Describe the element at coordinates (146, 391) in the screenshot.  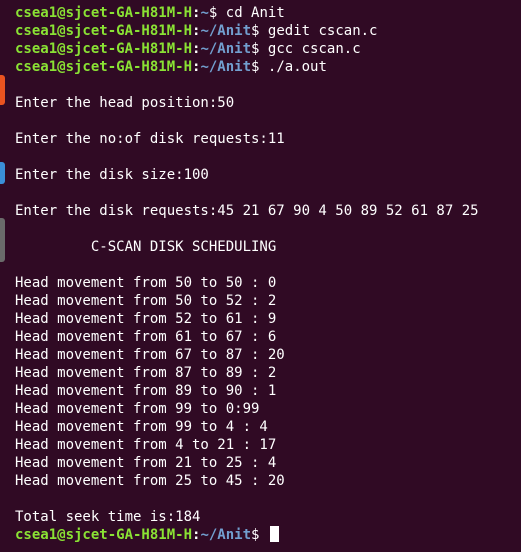
I see `movement-line: Head movement from 89 to 90 : 1` at that location.